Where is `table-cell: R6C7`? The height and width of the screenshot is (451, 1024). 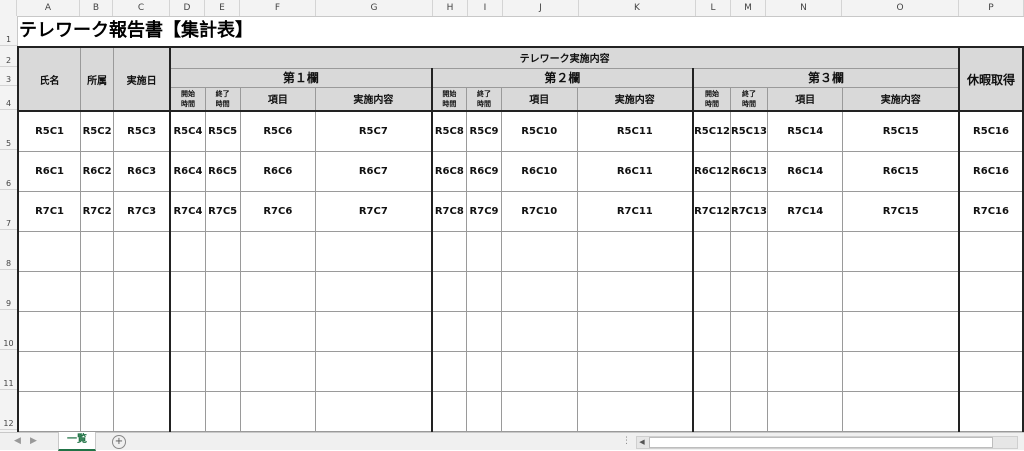 table-cell: R6C7 is located at coordinates (374, 171).